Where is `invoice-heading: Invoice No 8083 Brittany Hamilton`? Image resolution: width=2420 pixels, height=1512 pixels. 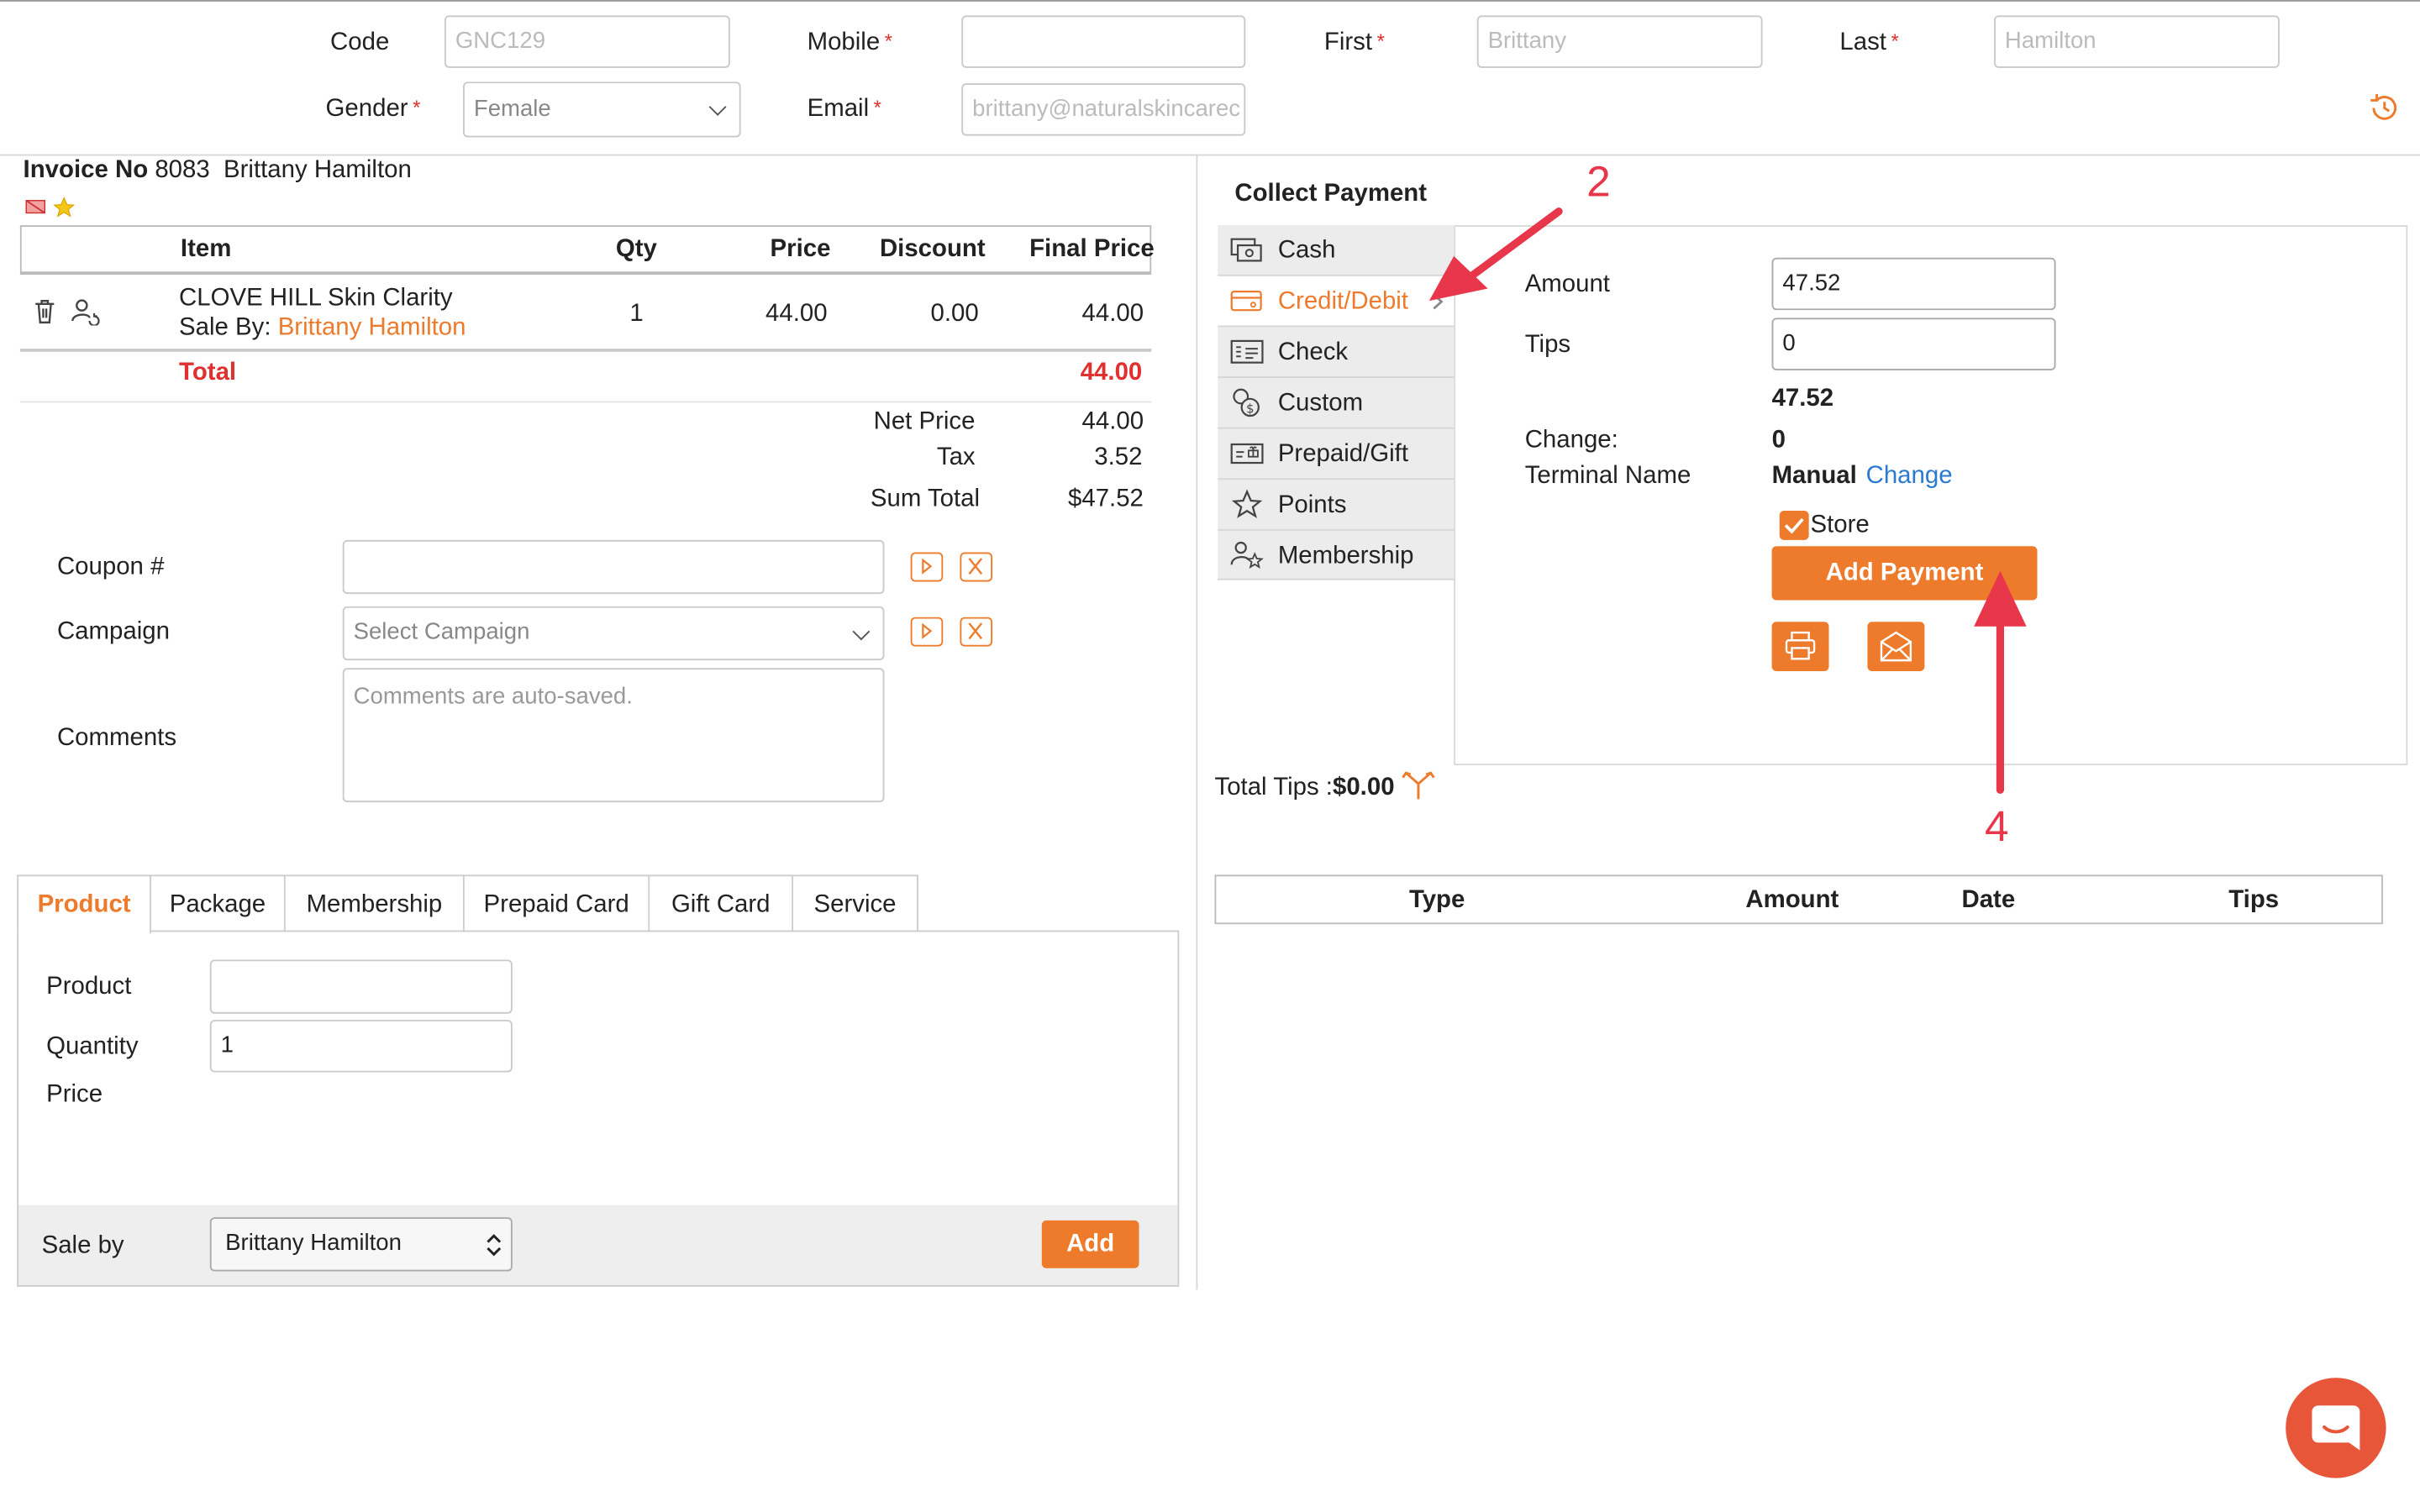 invoice-heading: Invoice No 8083 Brittany Hamilton is located at coordinates (218, 170).